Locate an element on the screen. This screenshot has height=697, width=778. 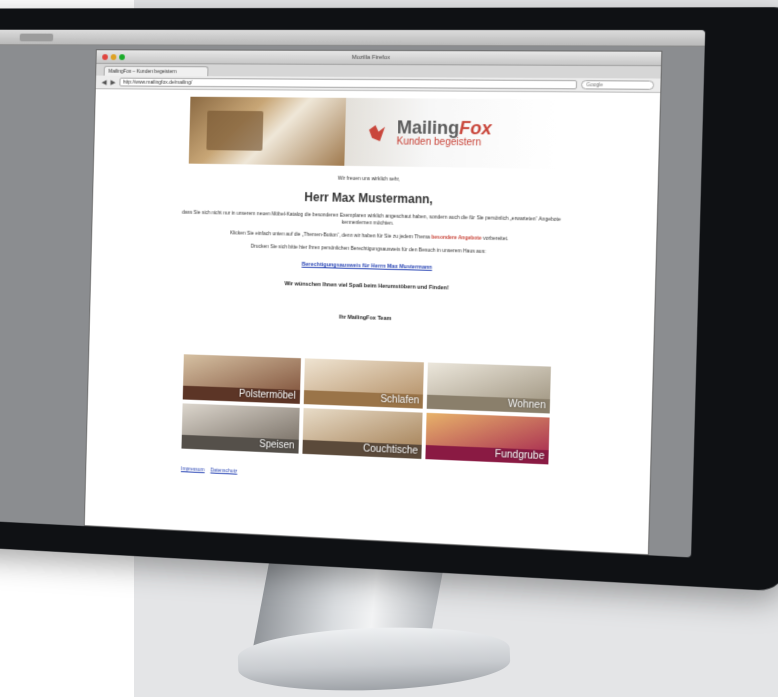
fox-logo-icon is located at coordinates (378, 132).